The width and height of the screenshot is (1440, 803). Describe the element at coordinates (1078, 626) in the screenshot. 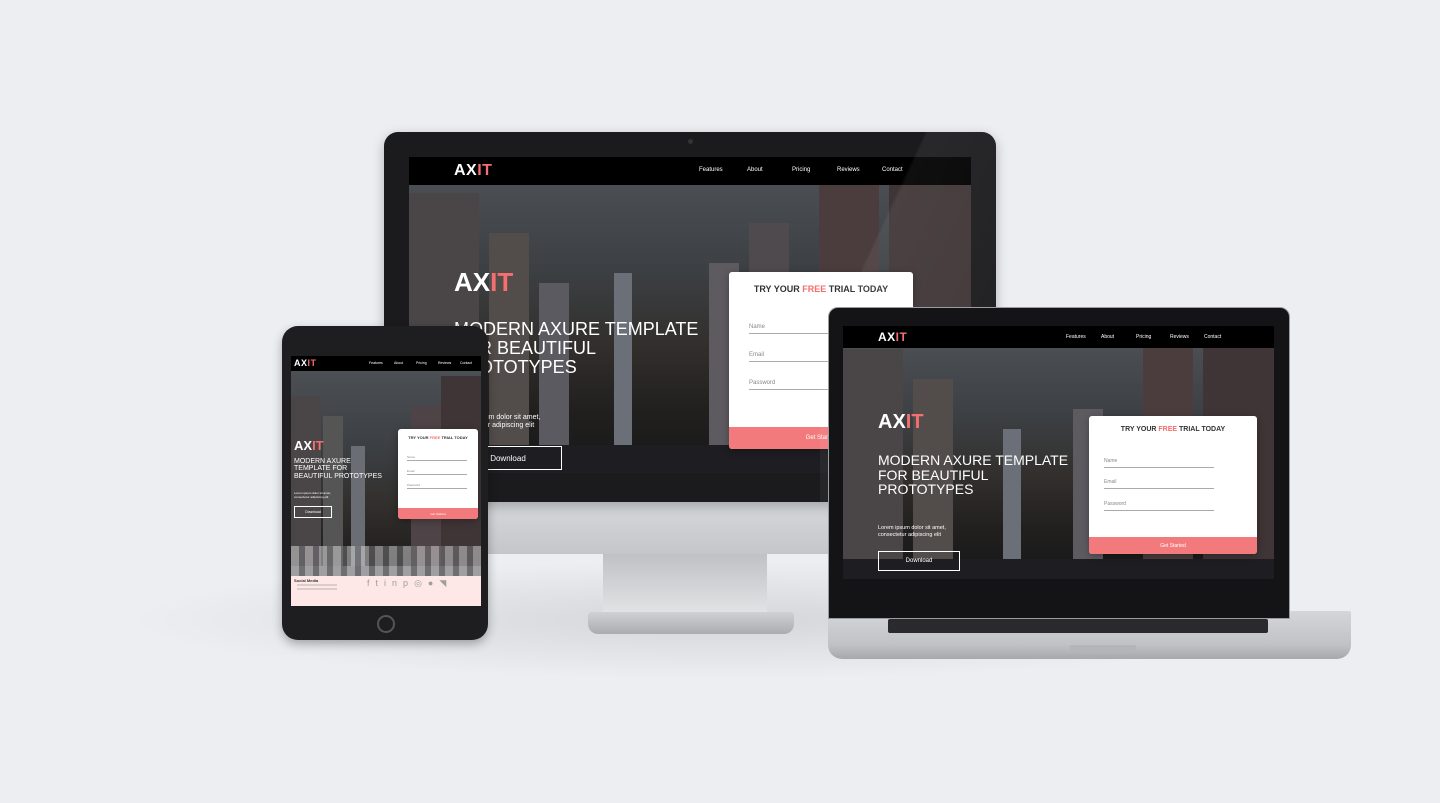

I see `macbook-keyboard` at that location.